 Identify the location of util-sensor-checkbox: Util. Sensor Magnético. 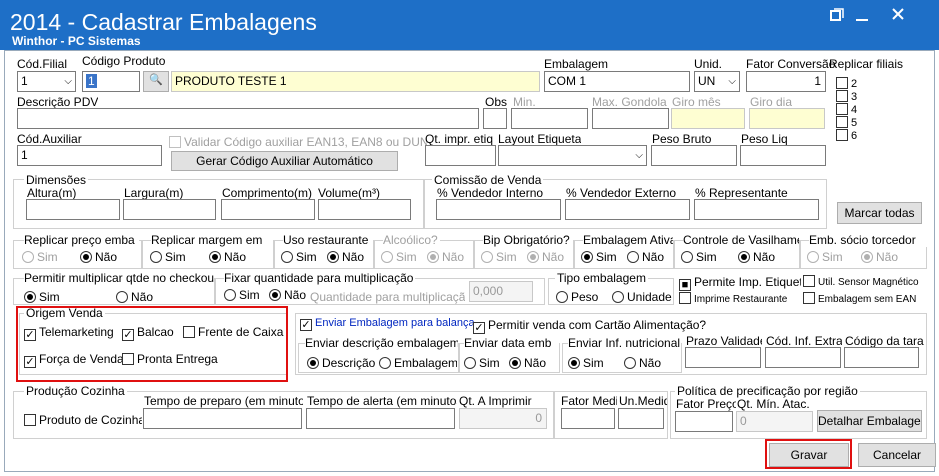
(866, 281).